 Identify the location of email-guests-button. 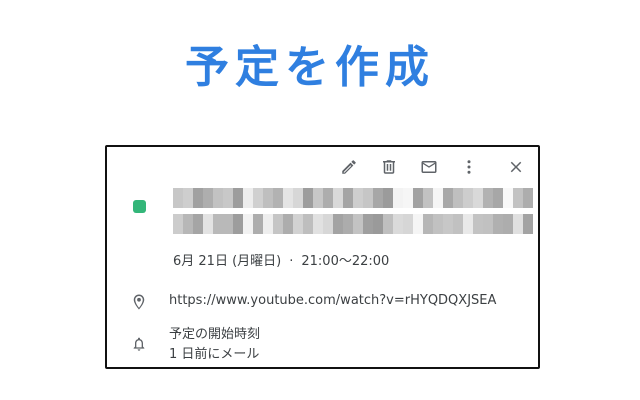
(429, 167).